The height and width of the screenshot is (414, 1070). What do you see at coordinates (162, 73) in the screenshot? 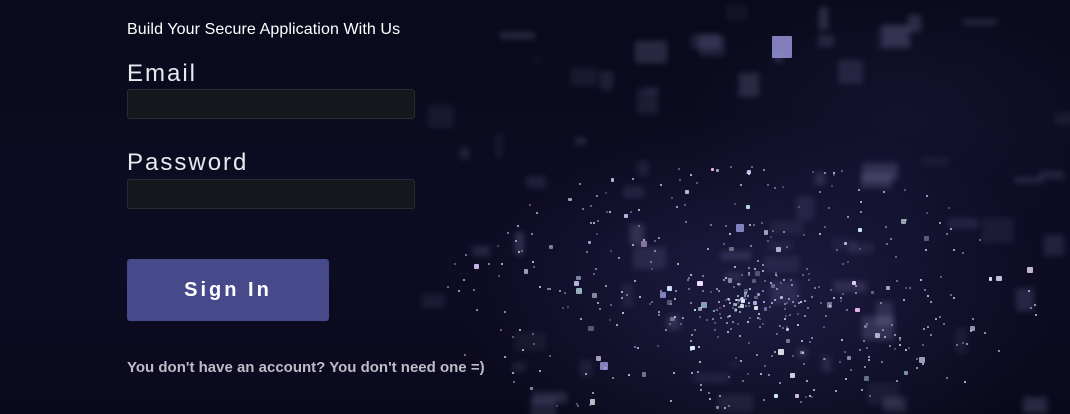
I see `email-label: Email` at bounding box center [162, 73].